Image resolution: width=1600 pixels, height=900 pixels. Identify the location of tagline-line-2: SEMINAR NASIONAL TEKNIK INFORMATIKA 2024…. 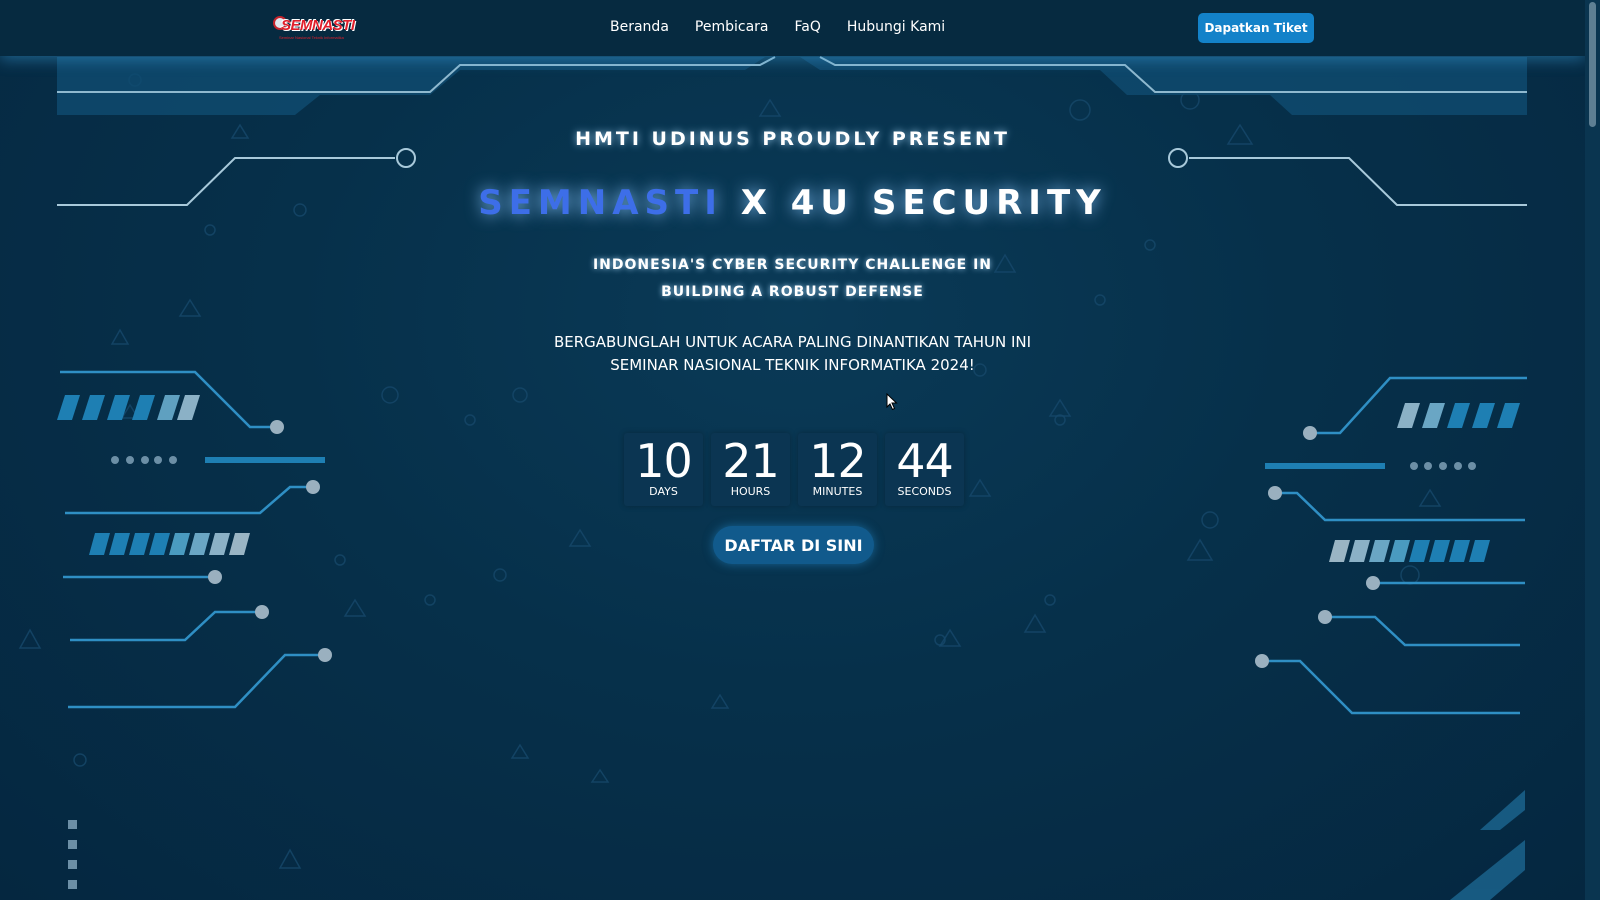
(792, 365).